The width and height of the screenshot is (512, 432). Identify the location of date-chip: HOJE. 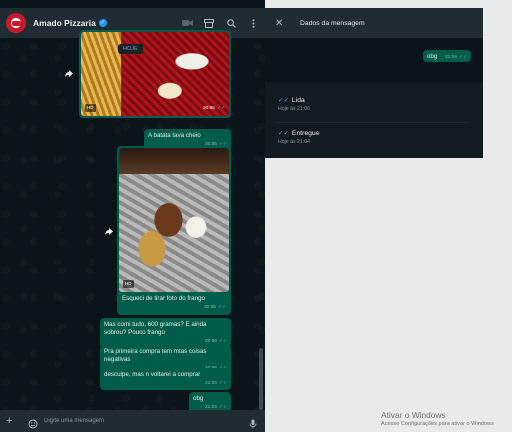
(130, 49).